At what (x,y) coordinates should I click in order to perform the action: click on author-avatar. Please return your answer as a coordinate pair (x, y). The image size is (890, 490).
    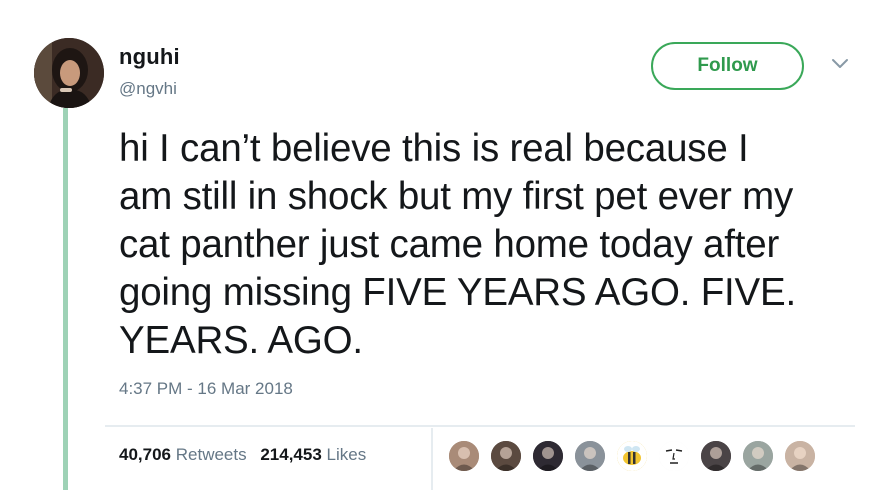
    Looking at the image, I should click on (69, 73).